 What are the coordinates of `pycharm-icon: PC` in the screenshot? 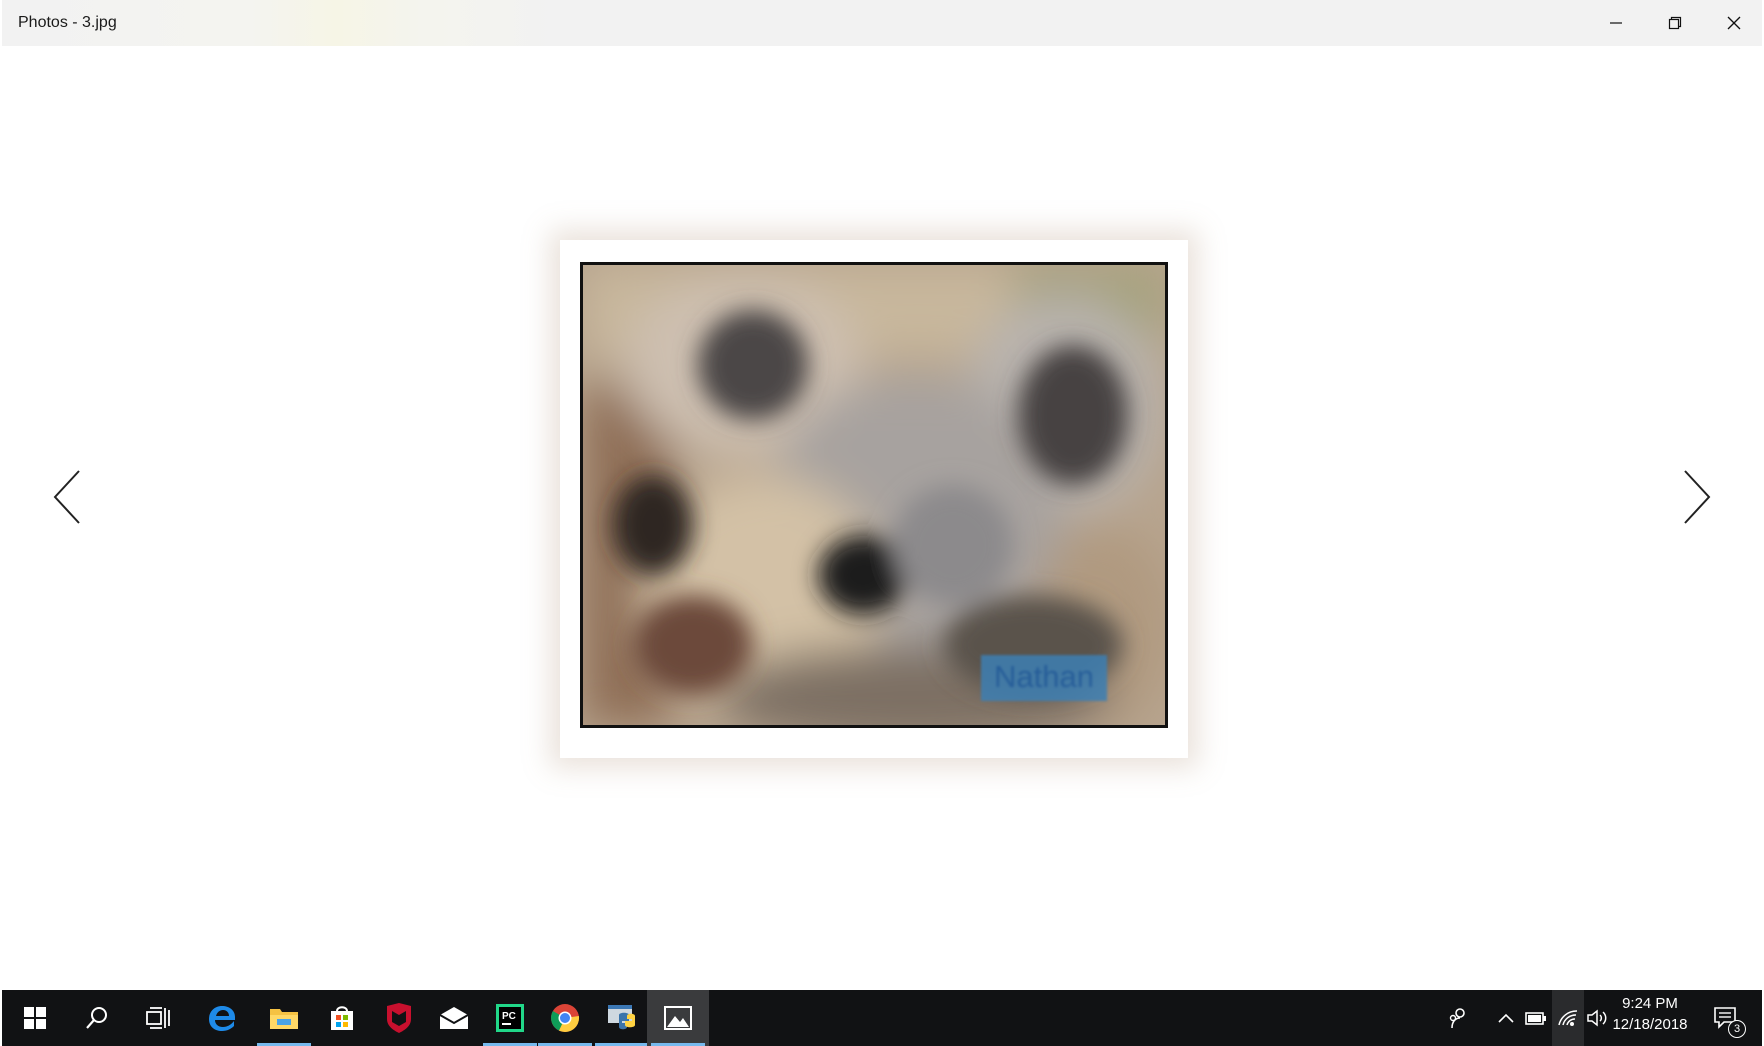 It's located at (510, 1018).